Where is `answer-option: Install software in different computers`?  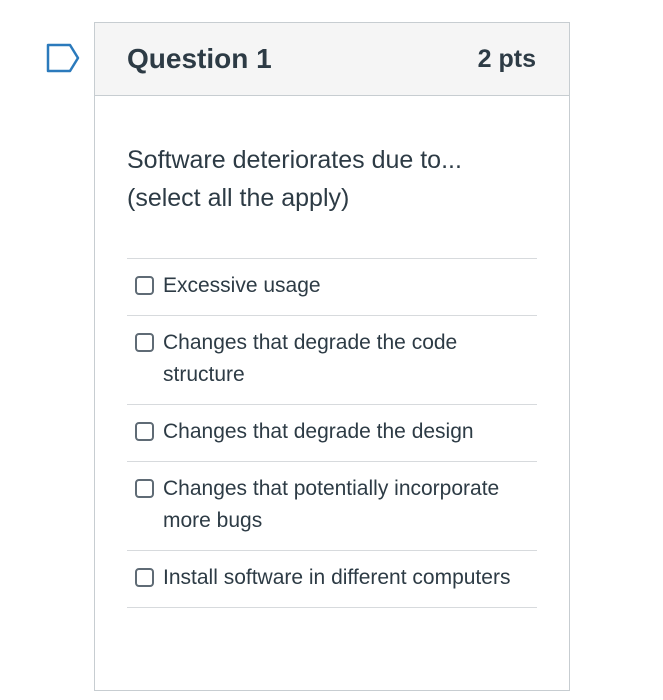
answer-option: Install software in different computers is located at coordinates (332, 579).